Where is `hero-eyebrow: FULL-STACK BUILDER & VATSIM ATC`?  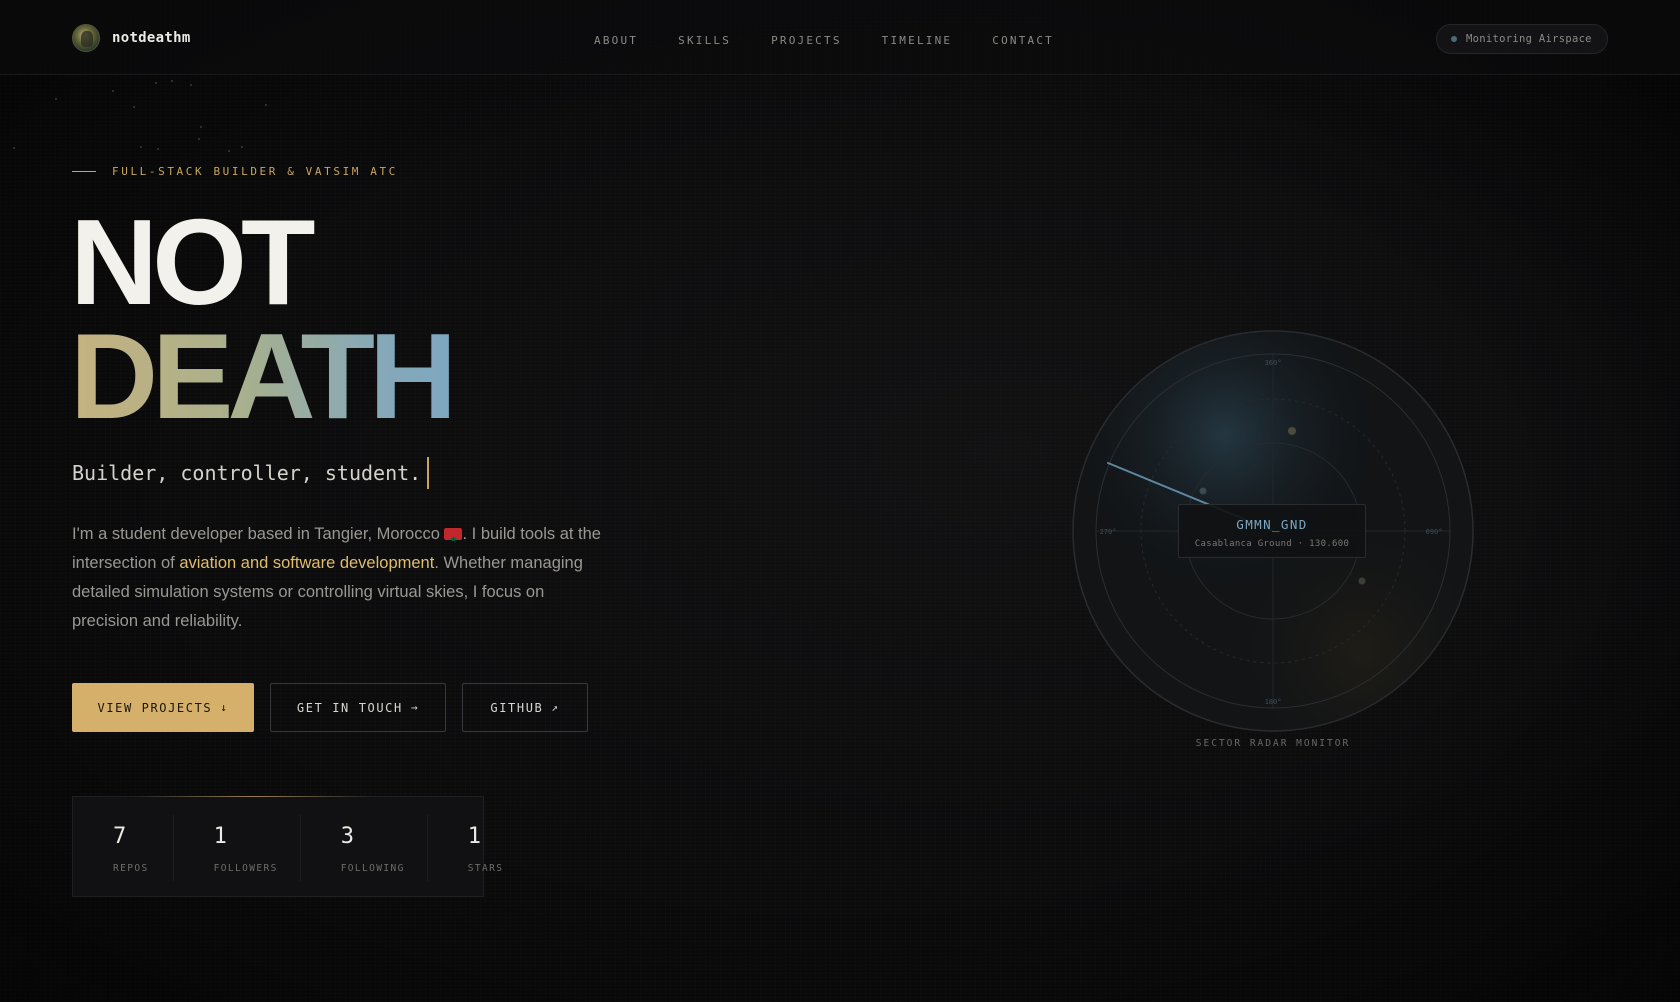
hero-eyebrow: FULL-STACK BUILDER & VATSIM ATC is located at coordinates (235, 171).